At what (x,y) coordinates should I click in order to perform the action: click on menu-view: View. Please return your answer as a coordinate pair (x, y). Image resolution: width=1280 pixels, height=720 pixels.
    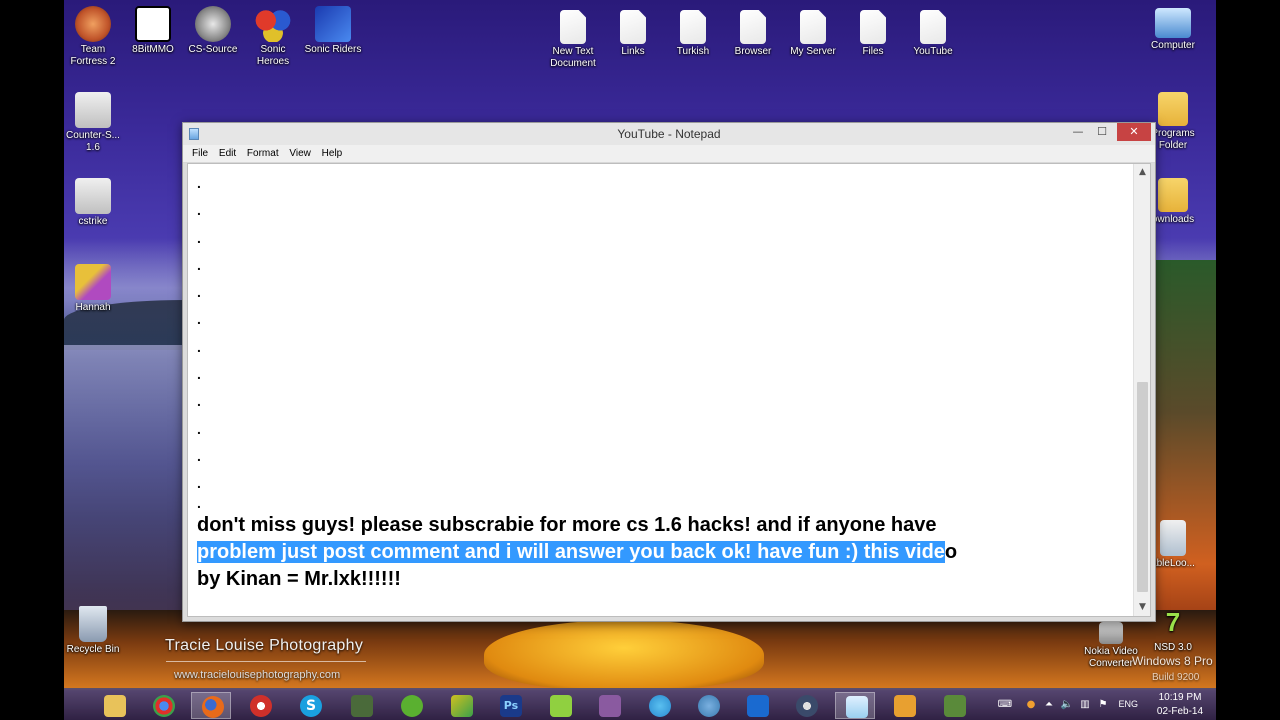
    Looking at the image, I should click on (302, 152).